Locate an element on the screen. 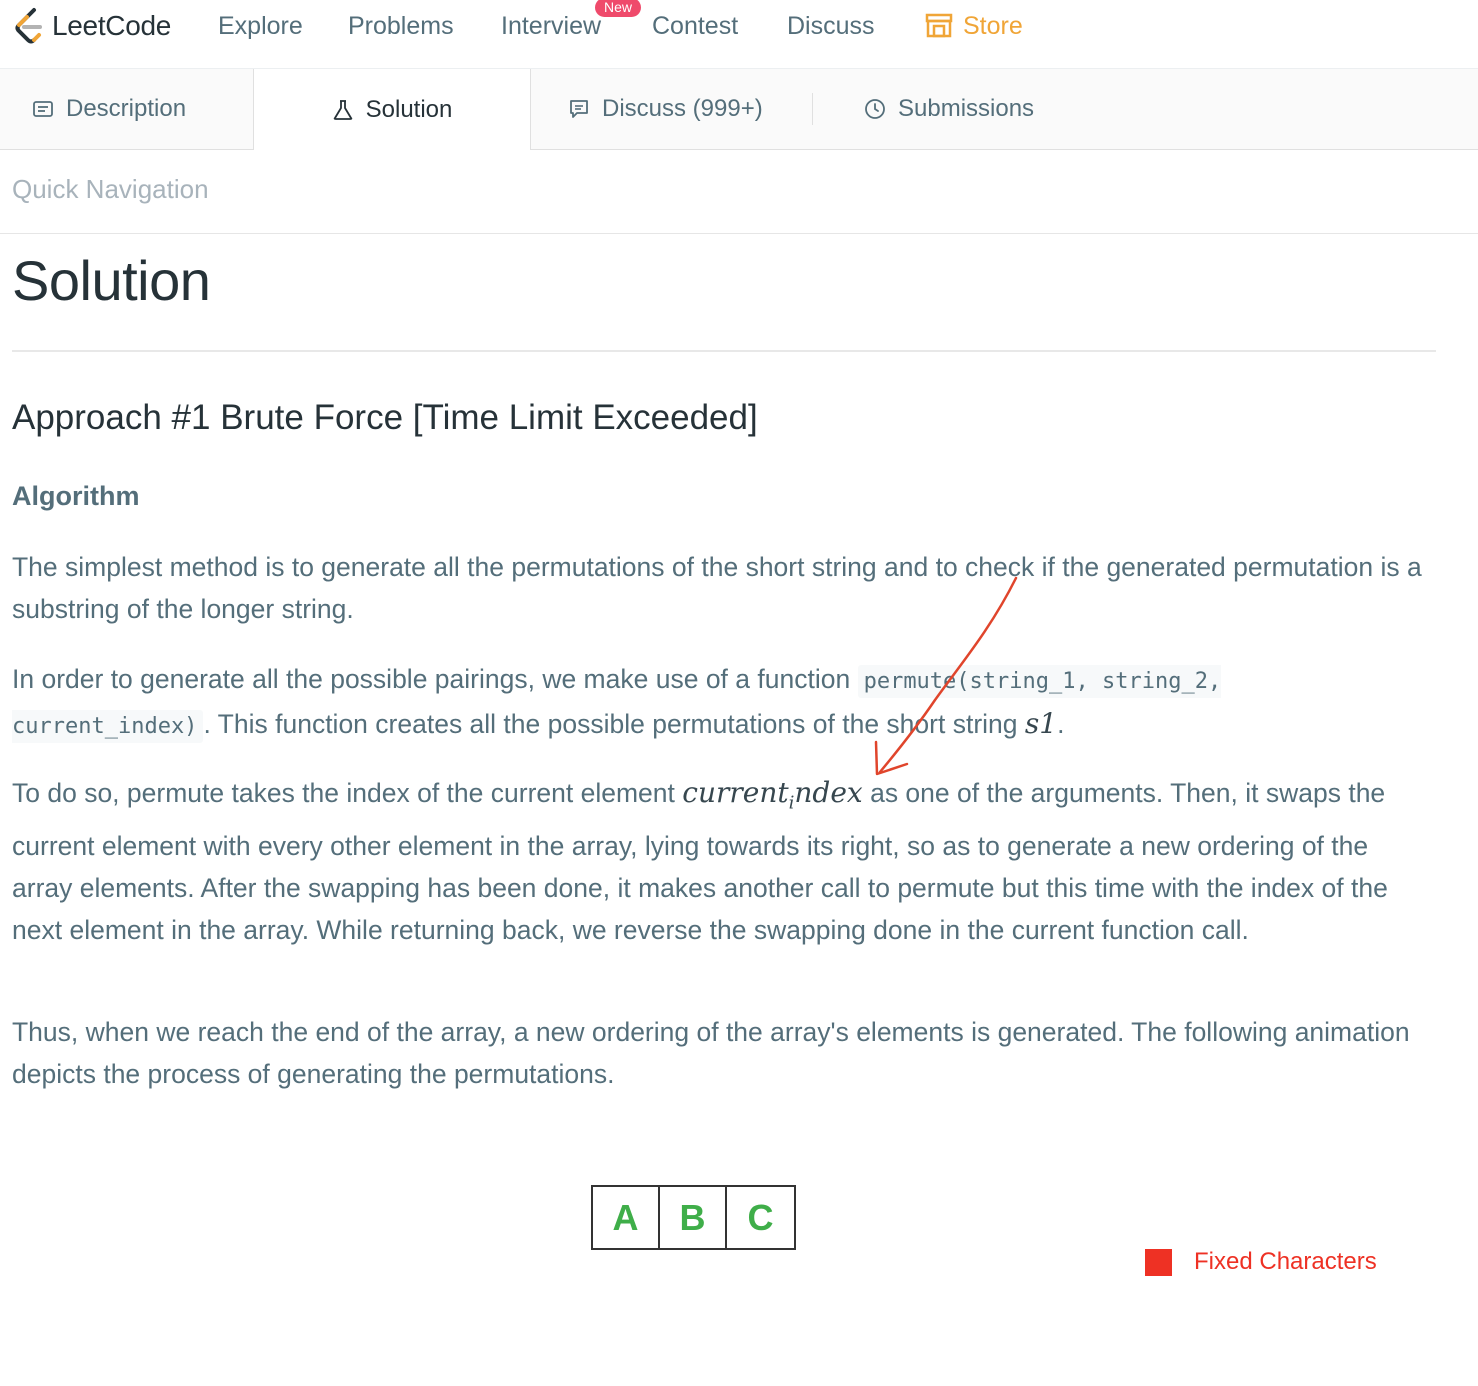 Image resolution: width=1478 pixels, height=1386 pixels. nav-contest: Contest is located at coordinates (695, 26).